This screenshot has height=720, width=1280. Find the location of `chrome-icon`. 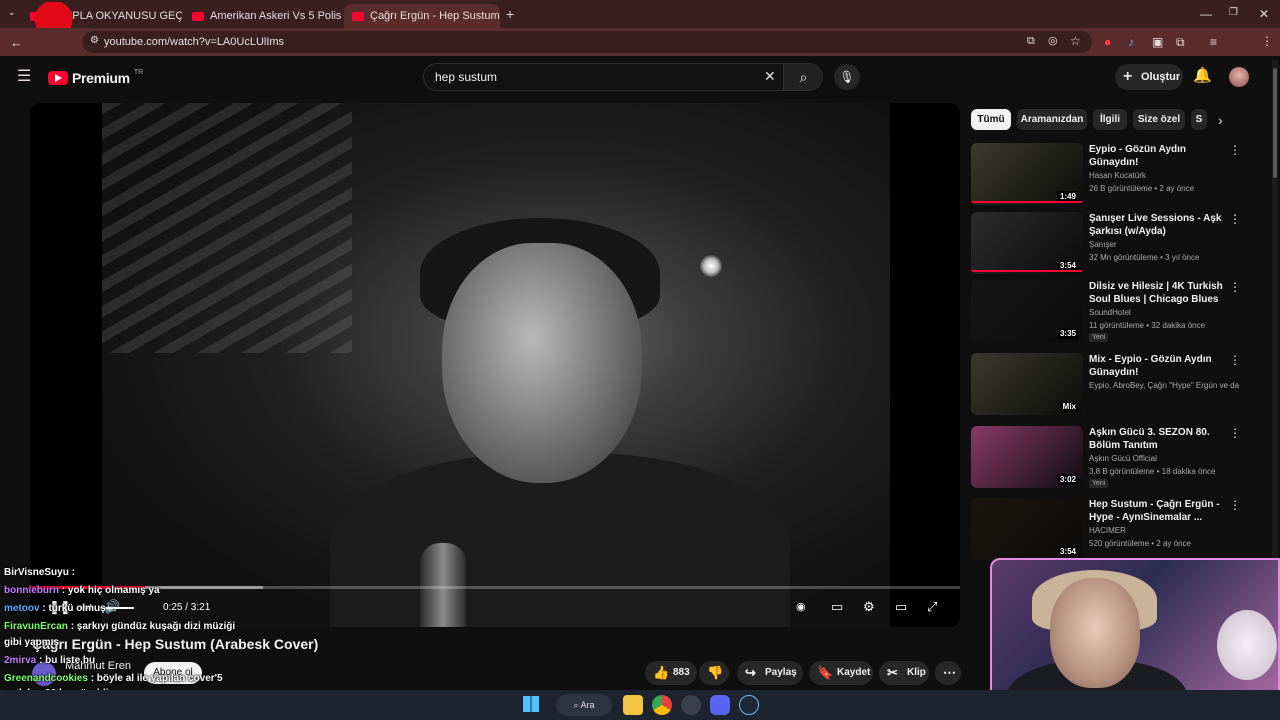

chrome-icon is located at coordinates (662, 705).